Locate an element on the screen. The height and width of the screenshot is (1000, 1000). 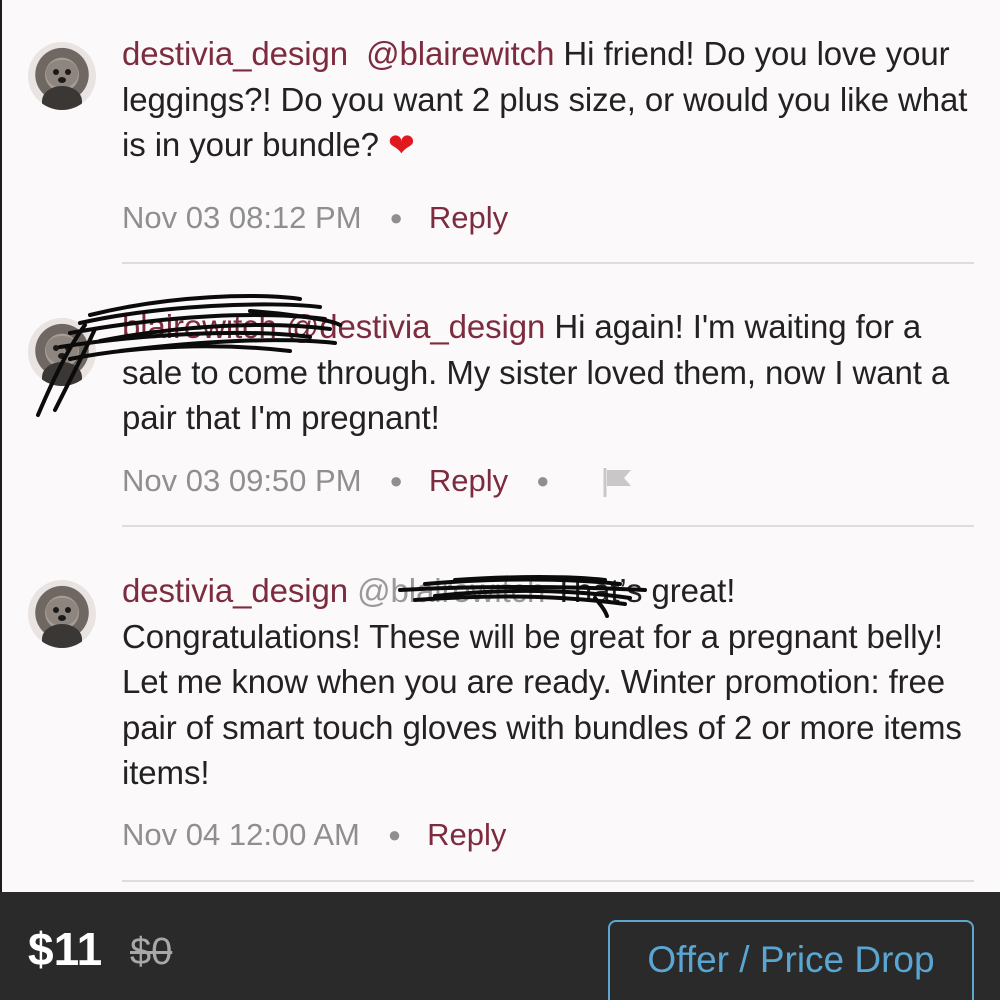
comment-timestamp: Nov 03 09:50 PM is located at coordinates (242, 480).